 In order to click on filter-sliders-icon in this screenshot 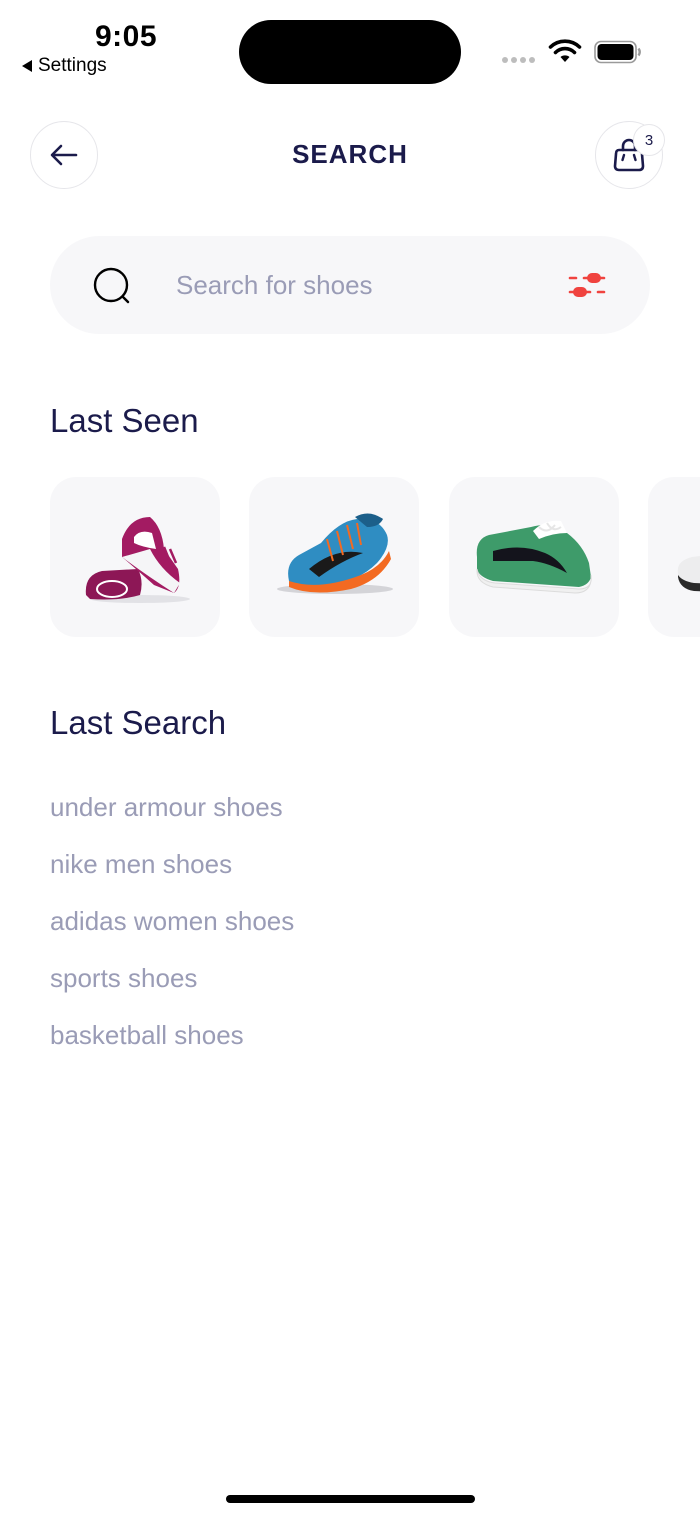, I will do `click(587, 285)`.